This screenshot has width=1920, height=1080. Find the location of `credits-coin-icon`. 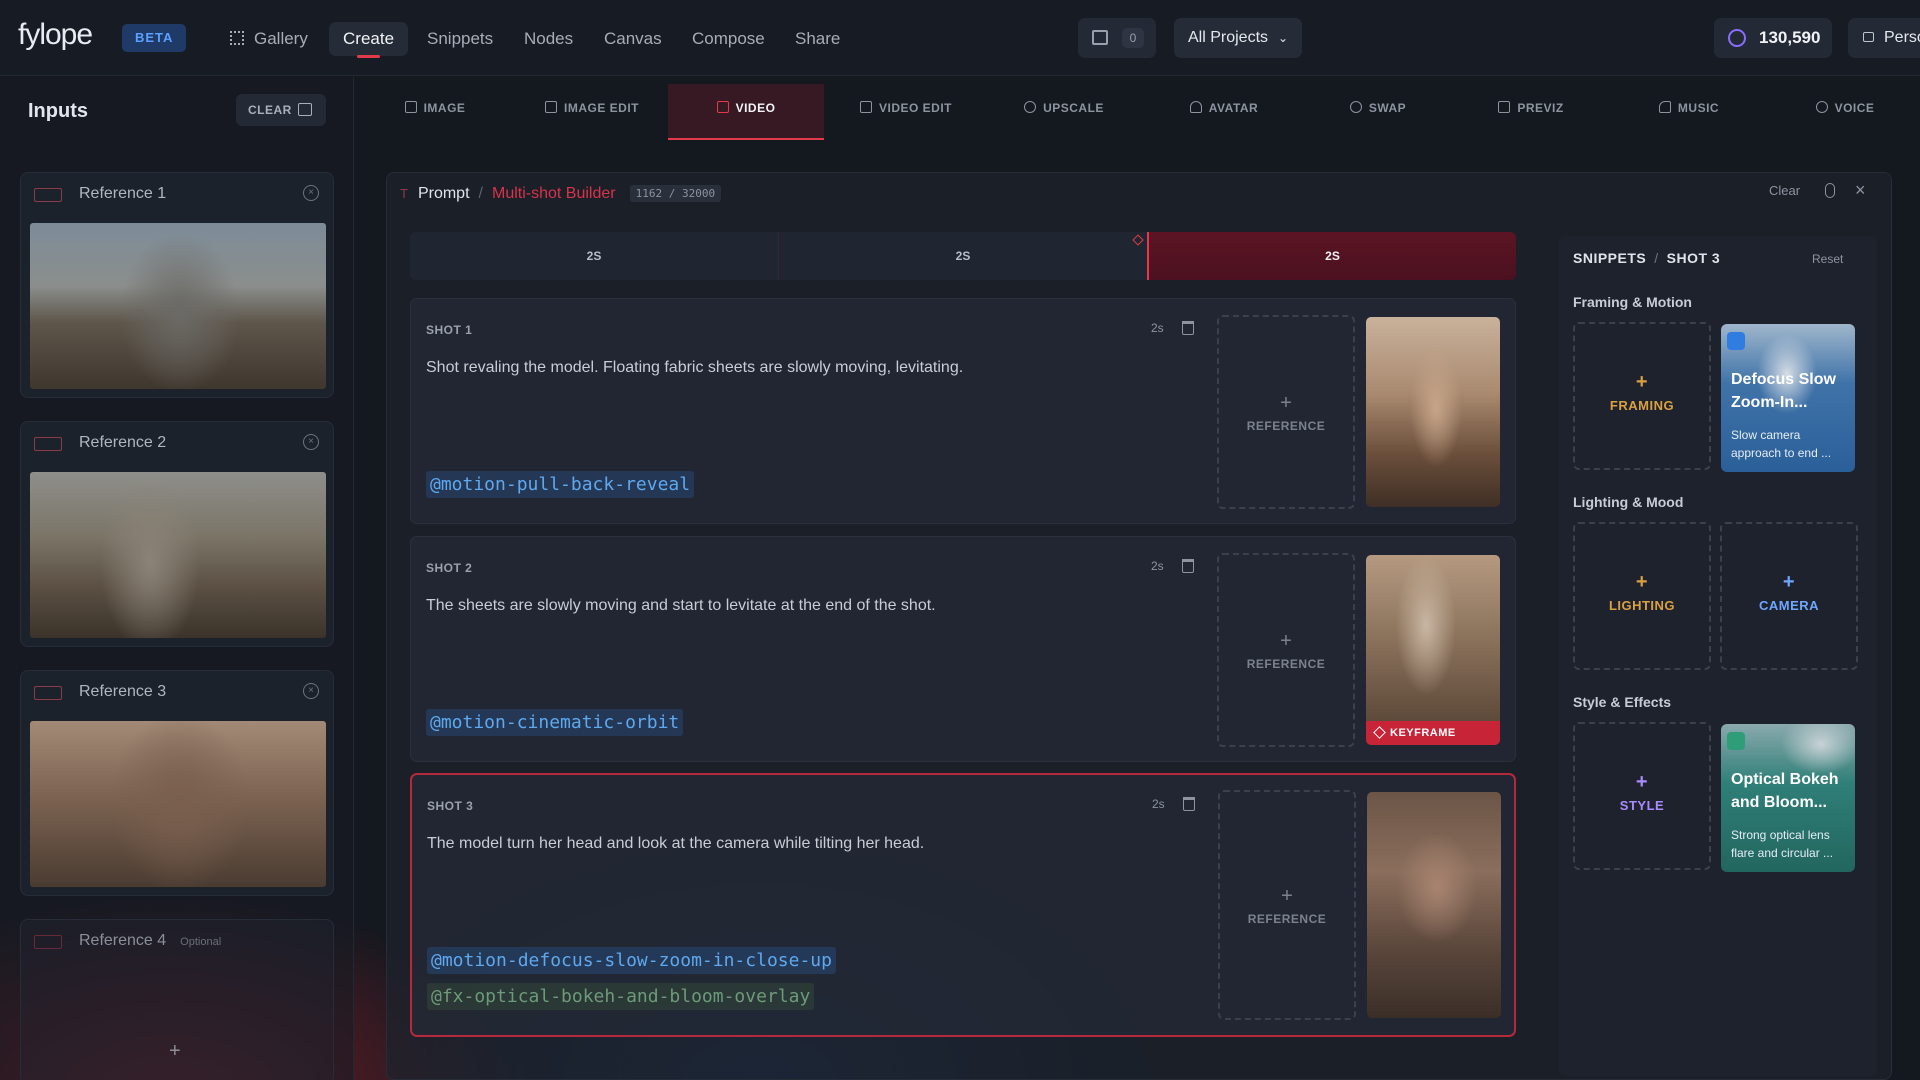

credits-coin-icon is located at coordinates (1737, 38).